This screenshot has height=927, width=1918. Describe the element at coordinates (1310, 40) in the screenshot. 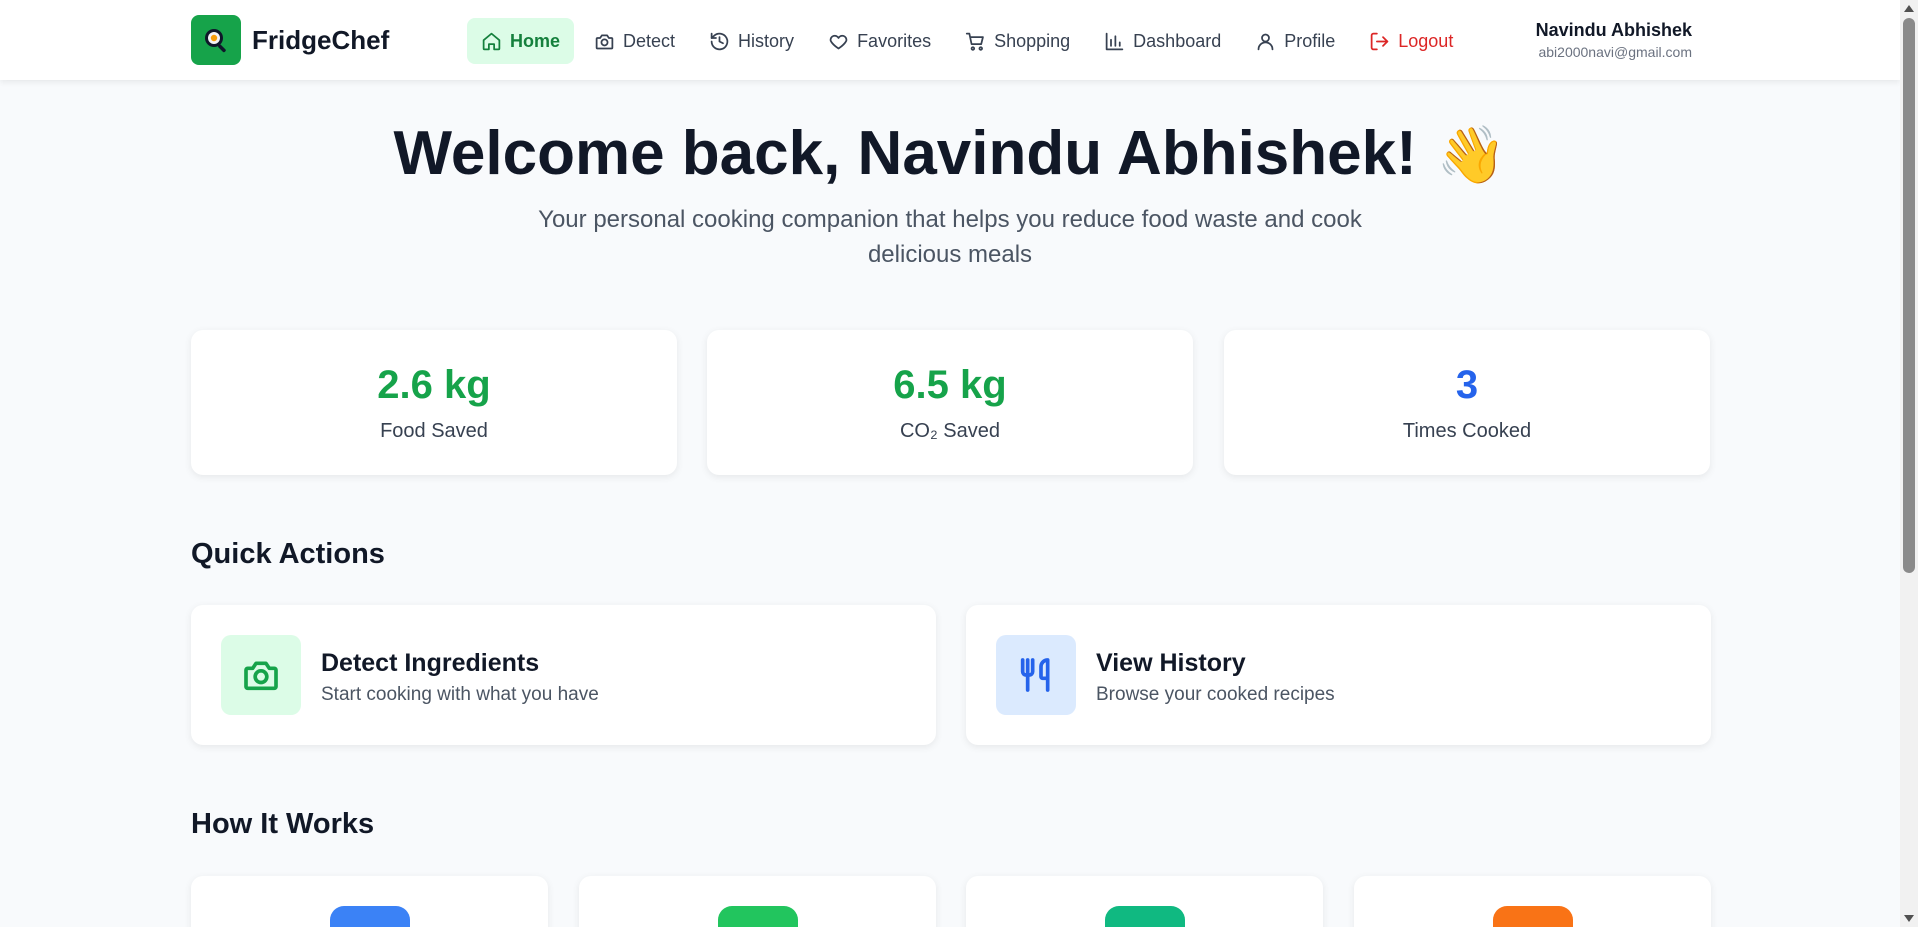

I see `nav-label-profile: Profile` at that location.